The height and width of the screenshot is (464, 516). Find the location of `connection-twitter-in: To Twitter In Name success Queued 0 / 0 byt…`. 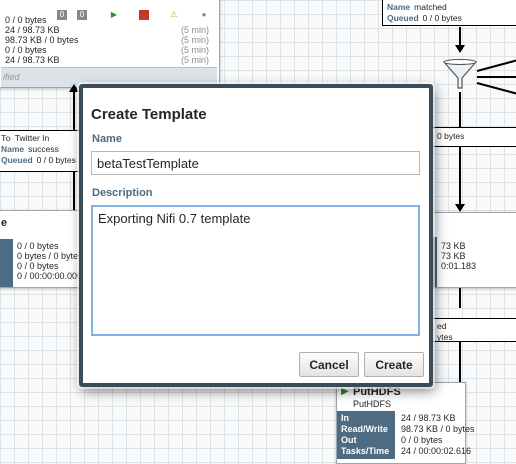

connection-twitter-in: To Twitter In Name success Queued 0 / 0 byt… is located at coordinates (40, 151).